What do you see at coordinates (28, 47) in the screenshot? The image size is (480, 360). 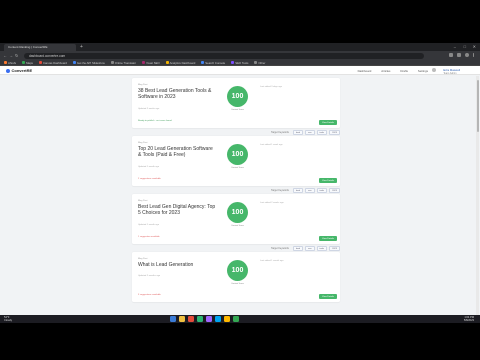 I see `tab-title: Content Ranking | ConvertRE` at bounding box center [28, 47].